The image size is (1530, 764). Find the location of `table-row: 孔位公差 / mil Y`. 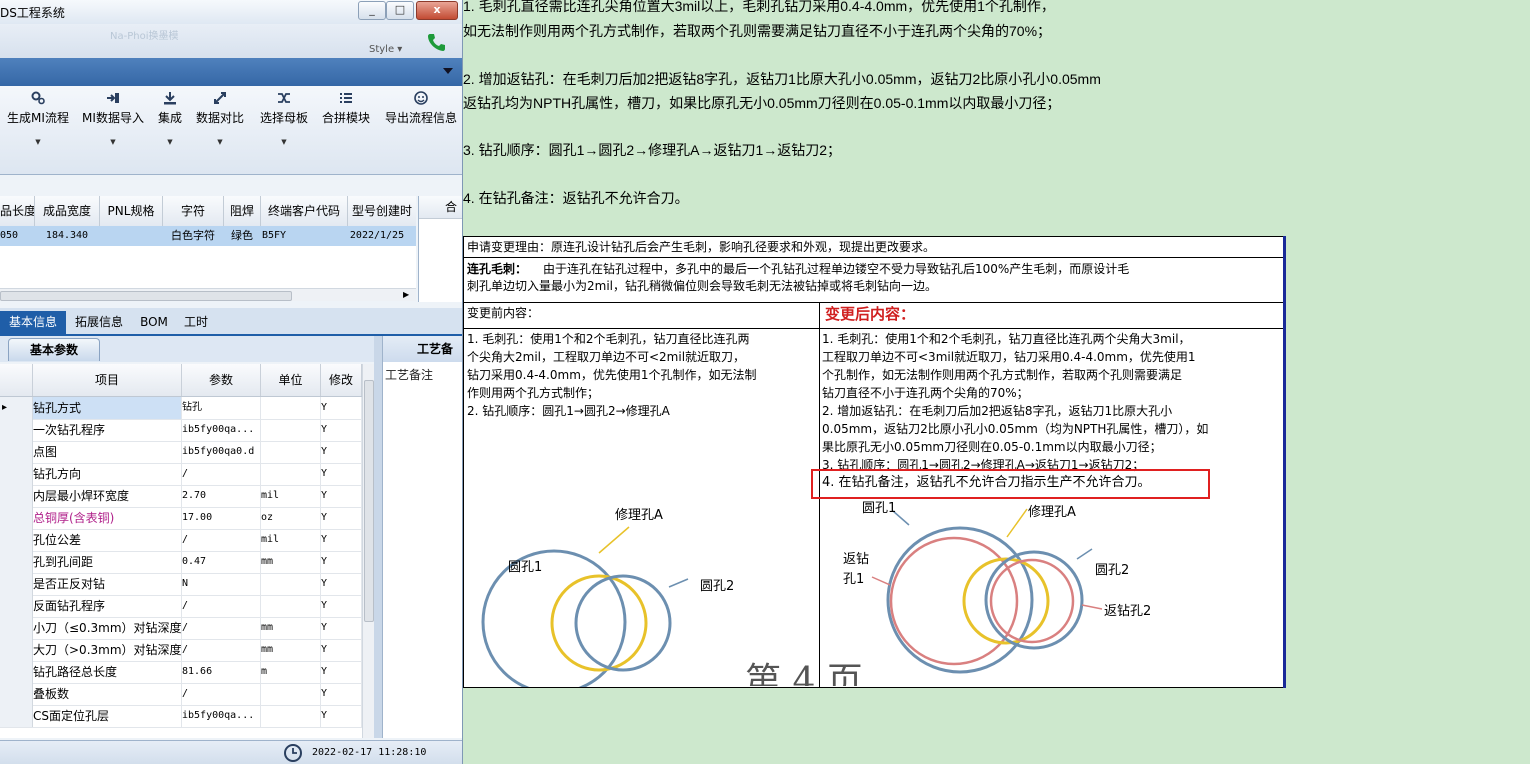

table-row: 孔位公差 / mil Y is located at coordinates (181, 540).